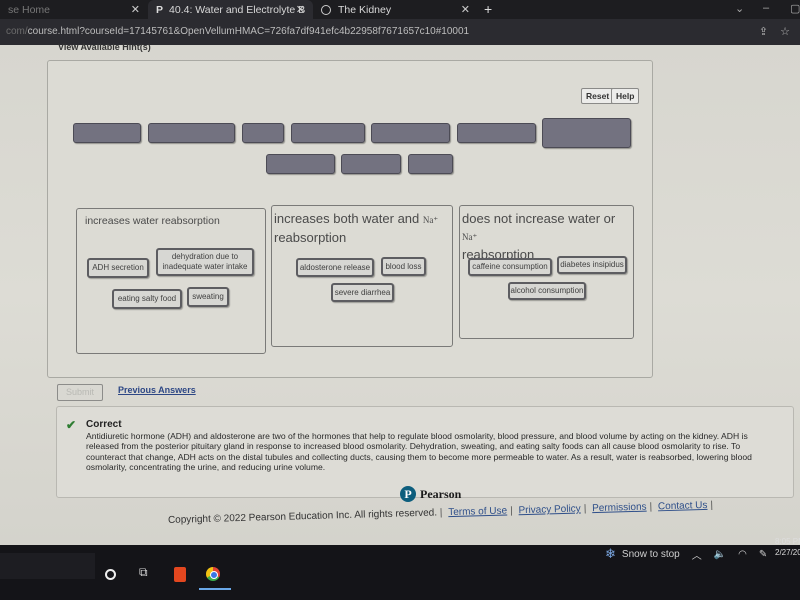 This screenshot has width=800, height=600. I want to click on bin-title-text: increases both water and, so click(347, 218).